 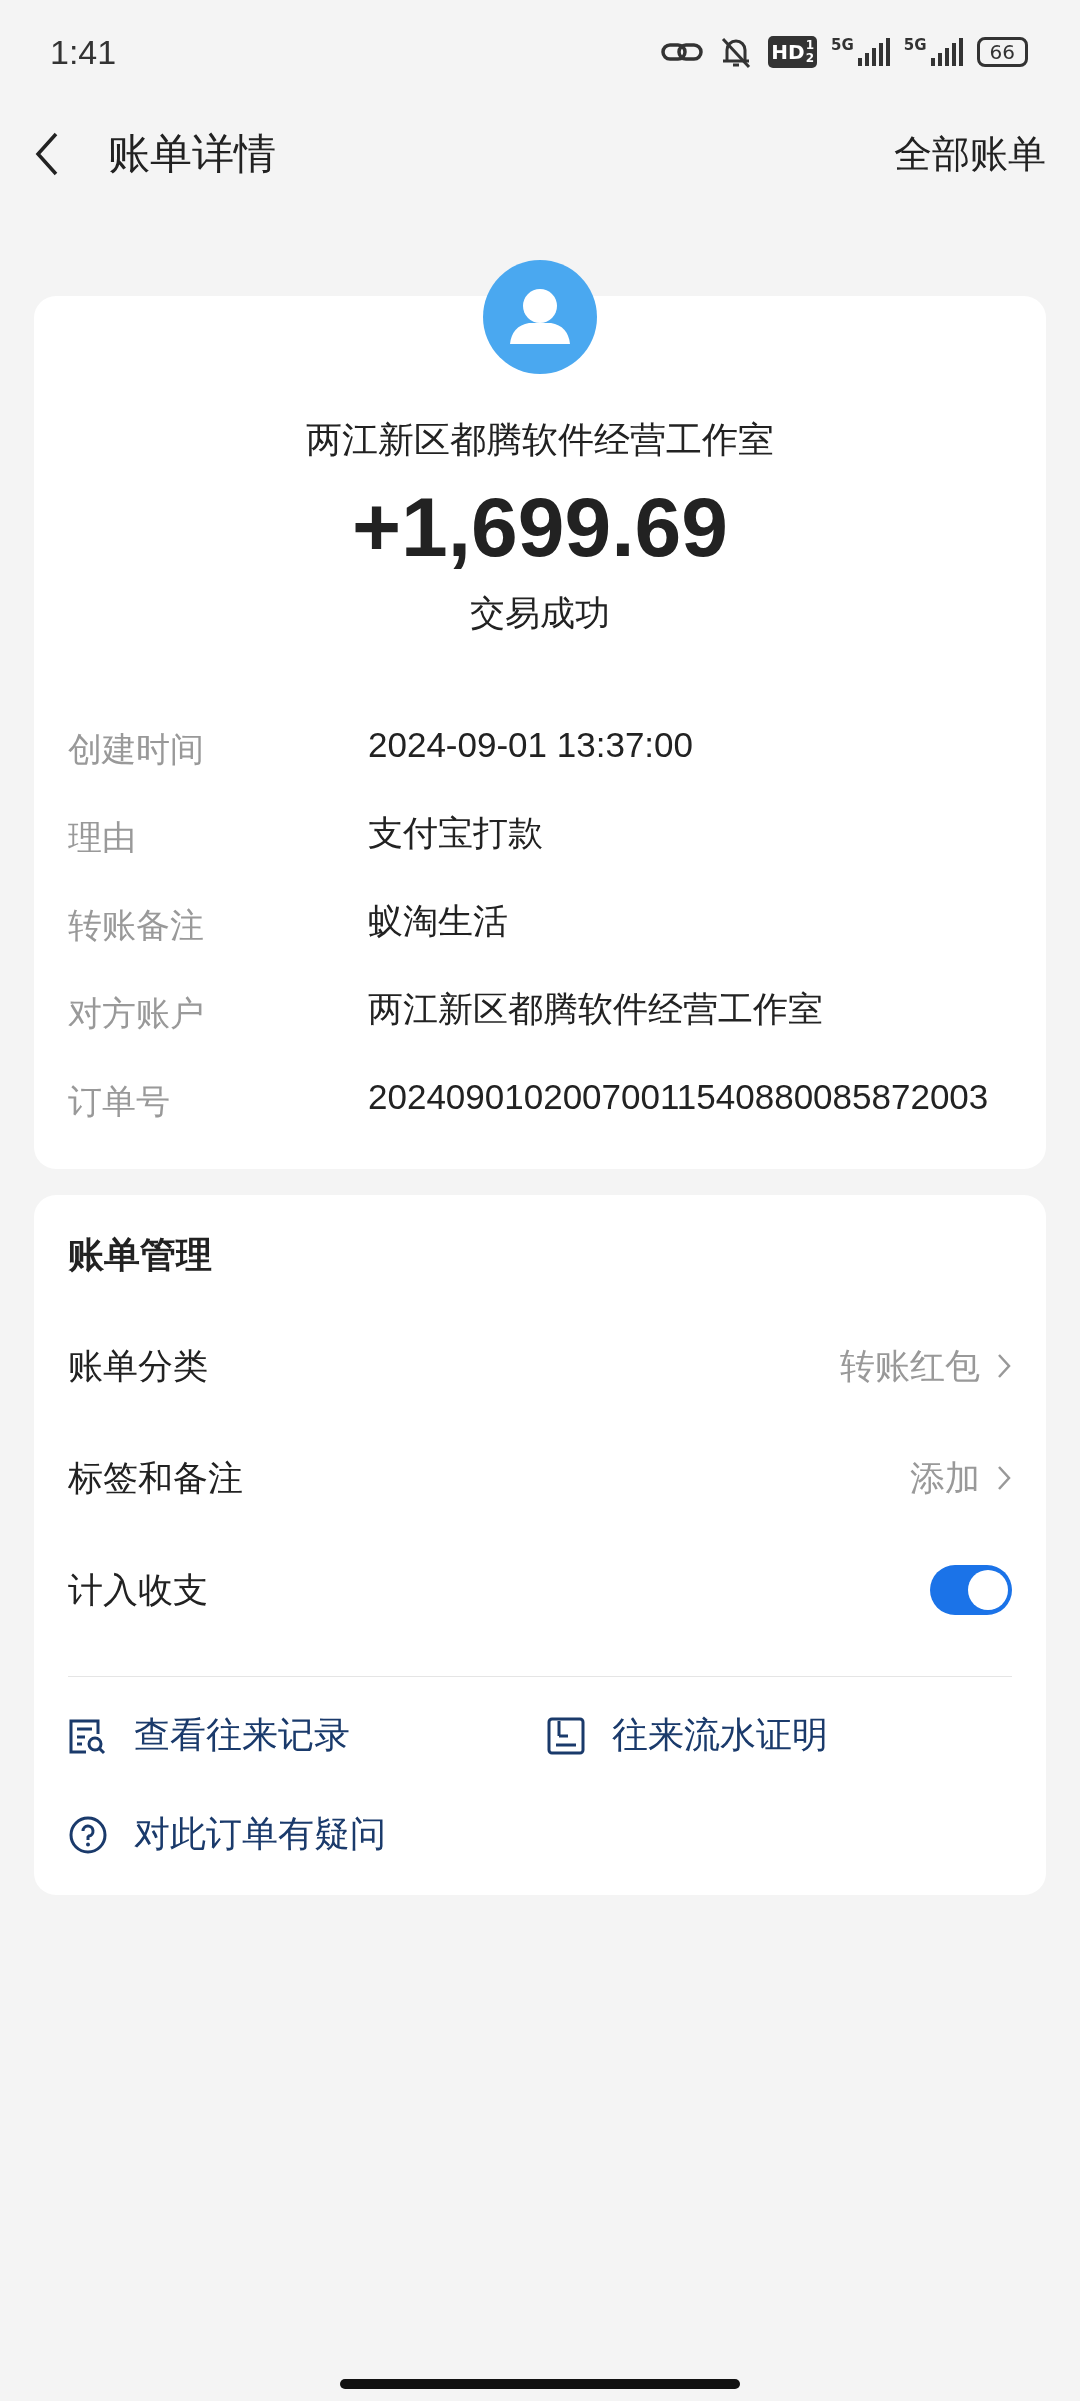 What do you see at coordinates (307, 1834) in the screenshot?
I see `action-link: 对此订单有疑问` at bounding box center [307, 1834].